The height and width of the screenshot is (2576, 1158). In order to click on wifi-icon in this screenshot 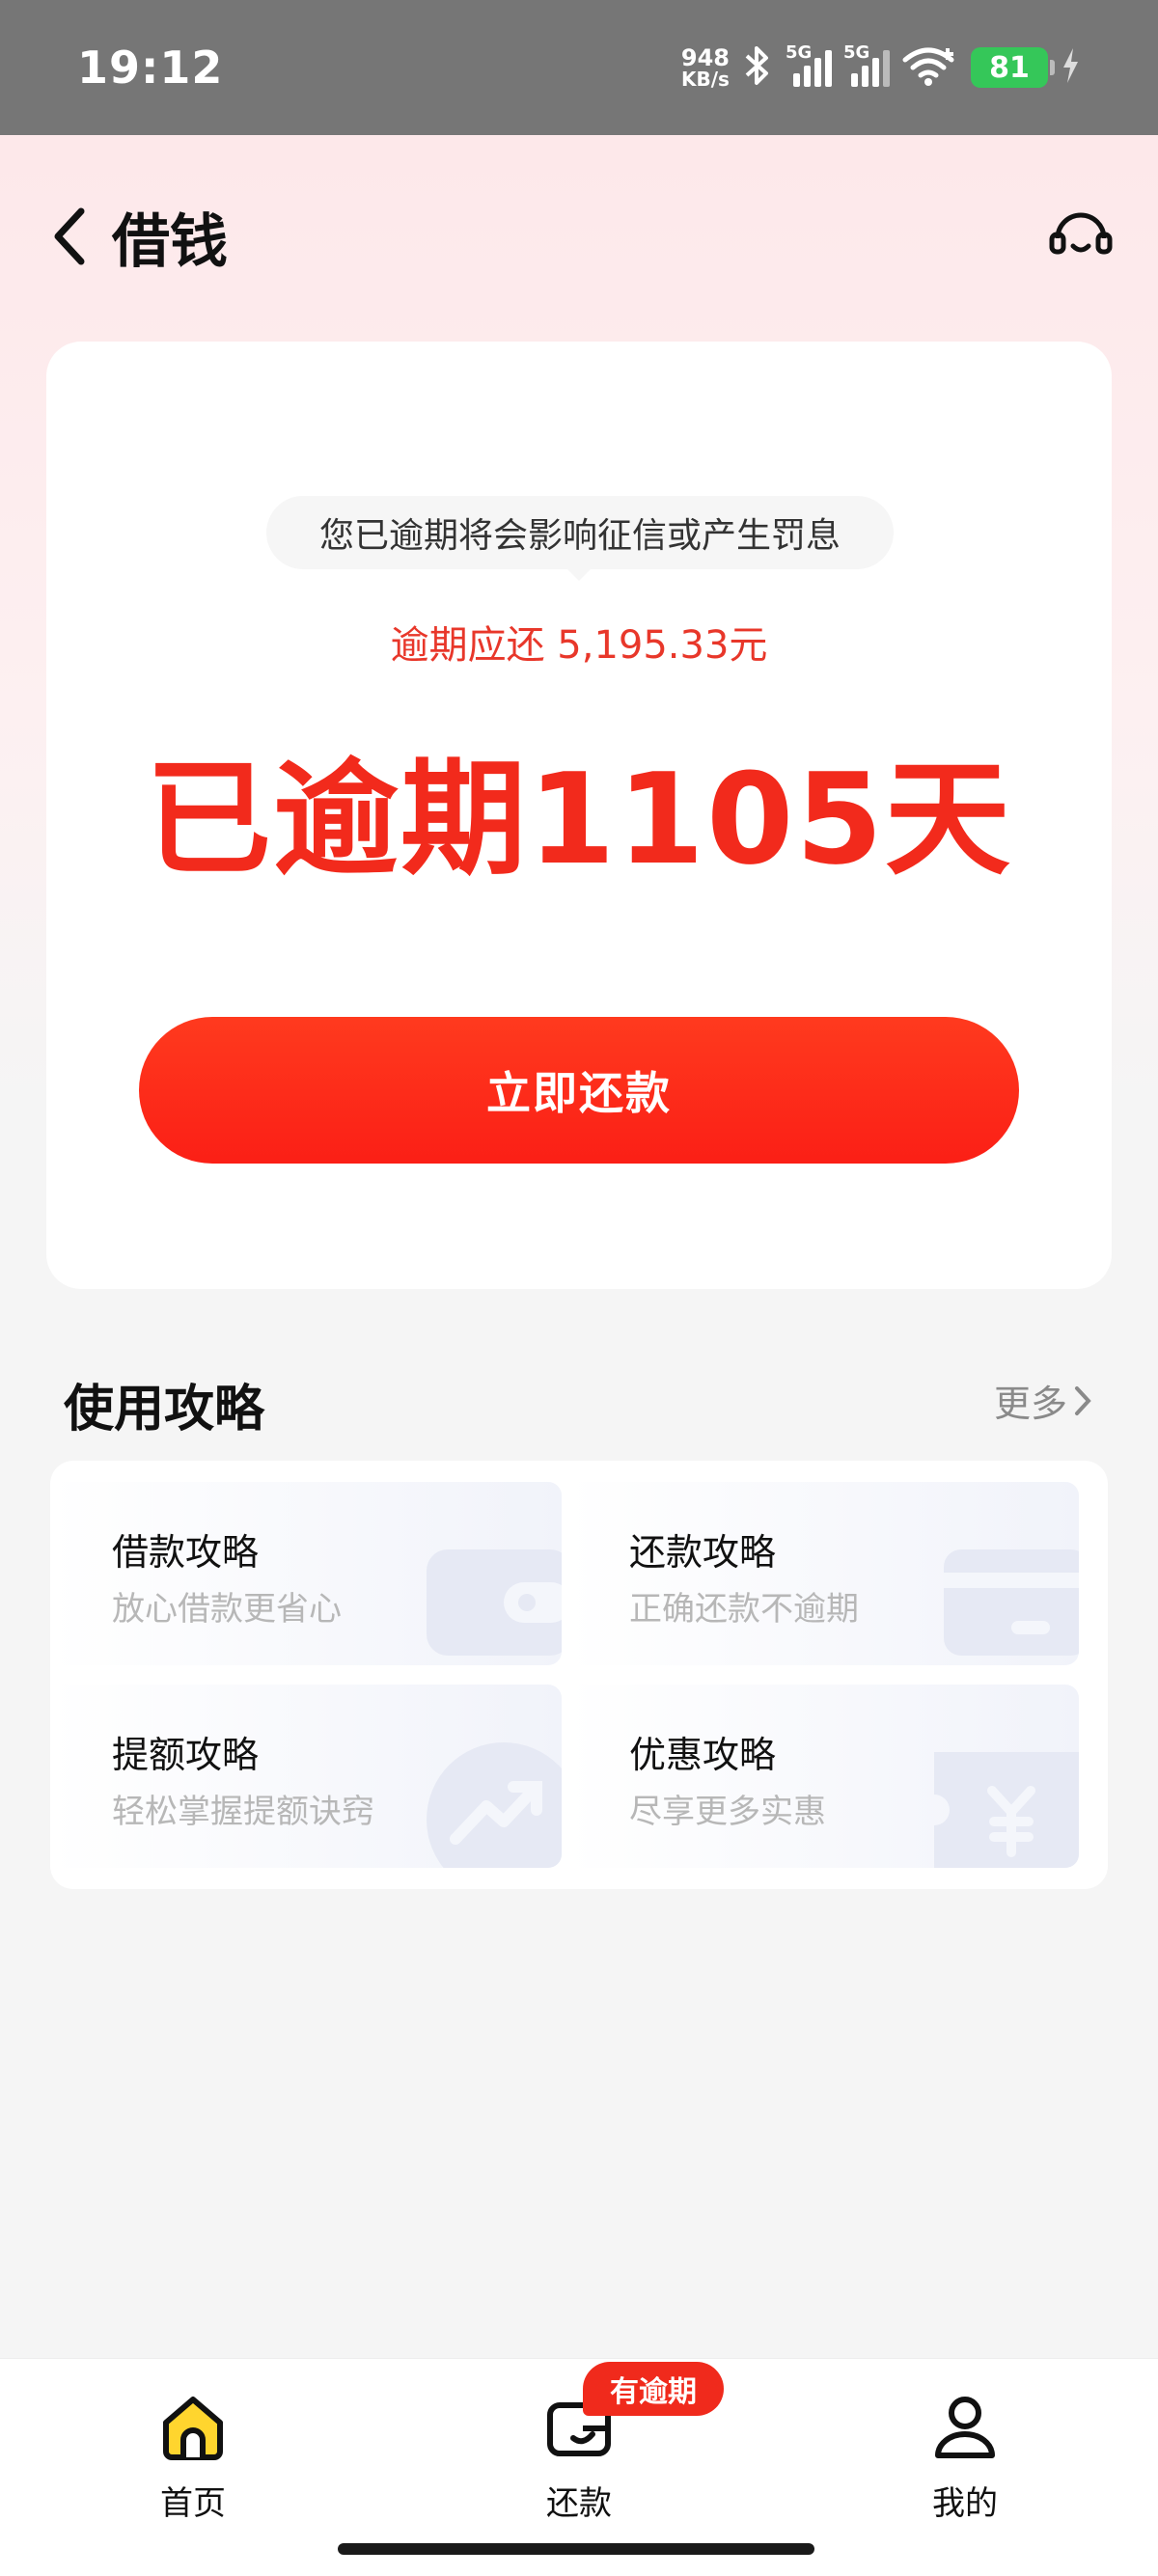, I will do `click(930, 67)`.